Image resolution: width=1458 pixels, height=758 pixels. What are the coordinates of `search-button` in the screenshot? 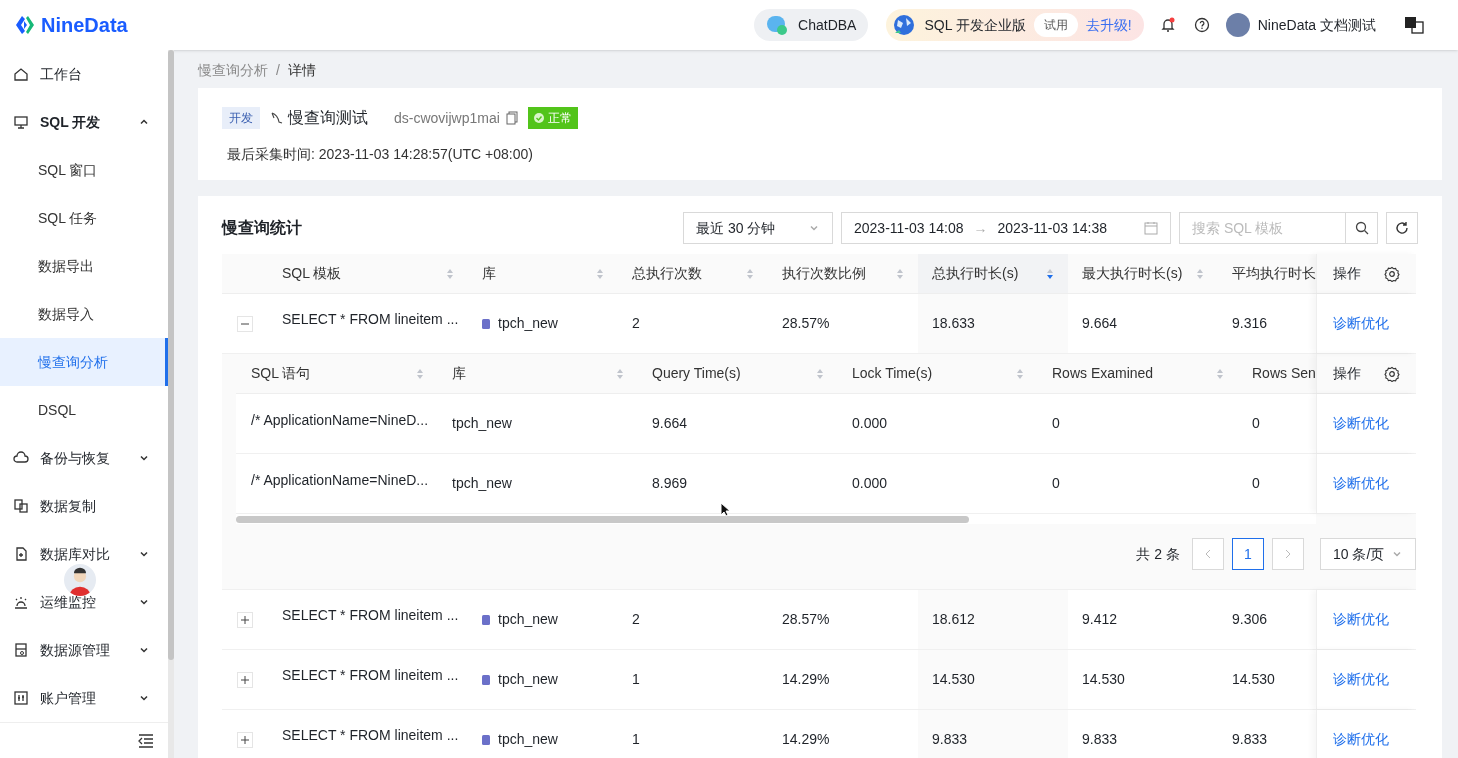 It's located at (1362, 228).